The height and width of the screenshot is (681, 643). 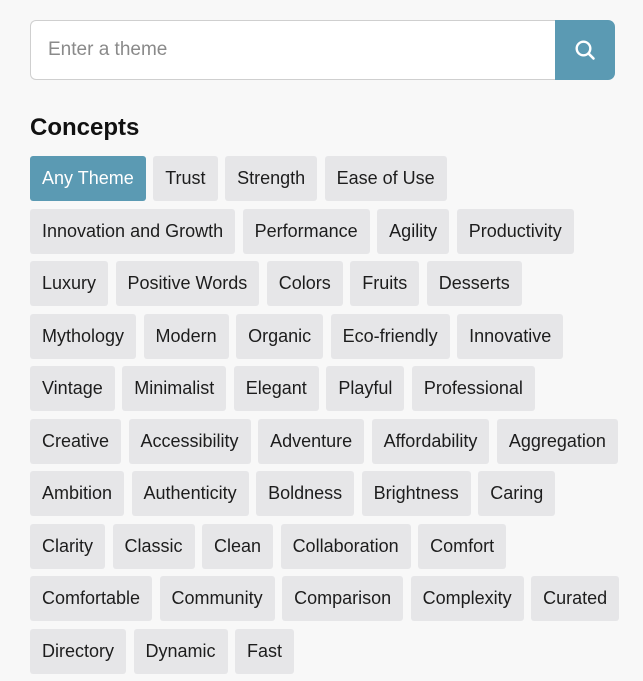 What do you see at coordinates (473, 388) in the screenshot?
I see `concept-tag: Professional` at bounding box center [473, 388].